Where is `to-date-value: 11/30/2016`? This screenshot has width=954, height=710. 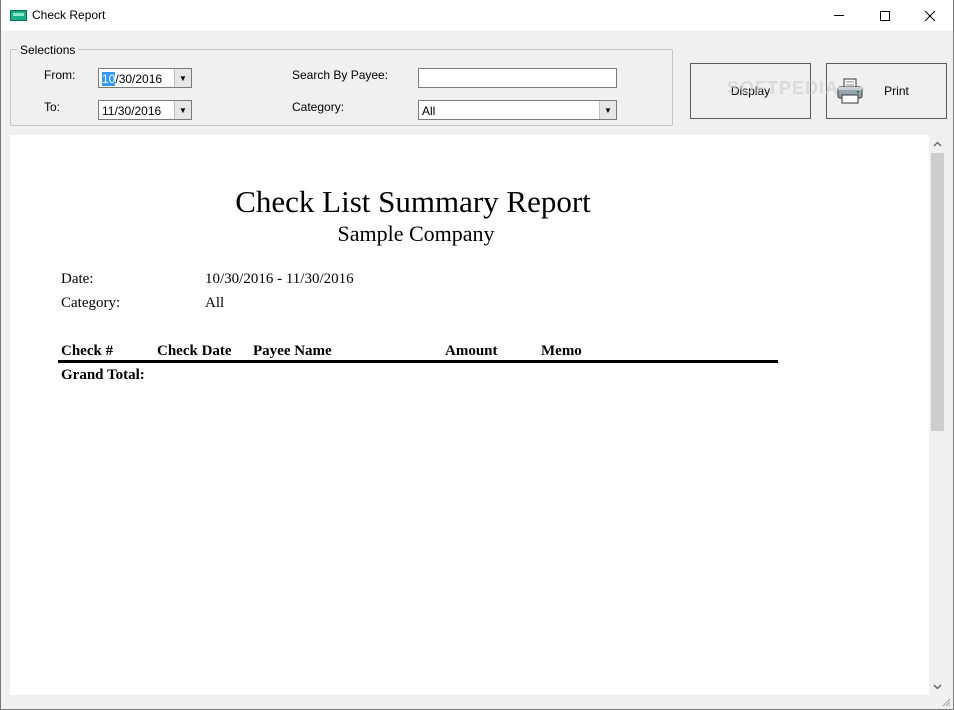
to-date-value: 11/30/2016 is located at coordinates (132, 111).